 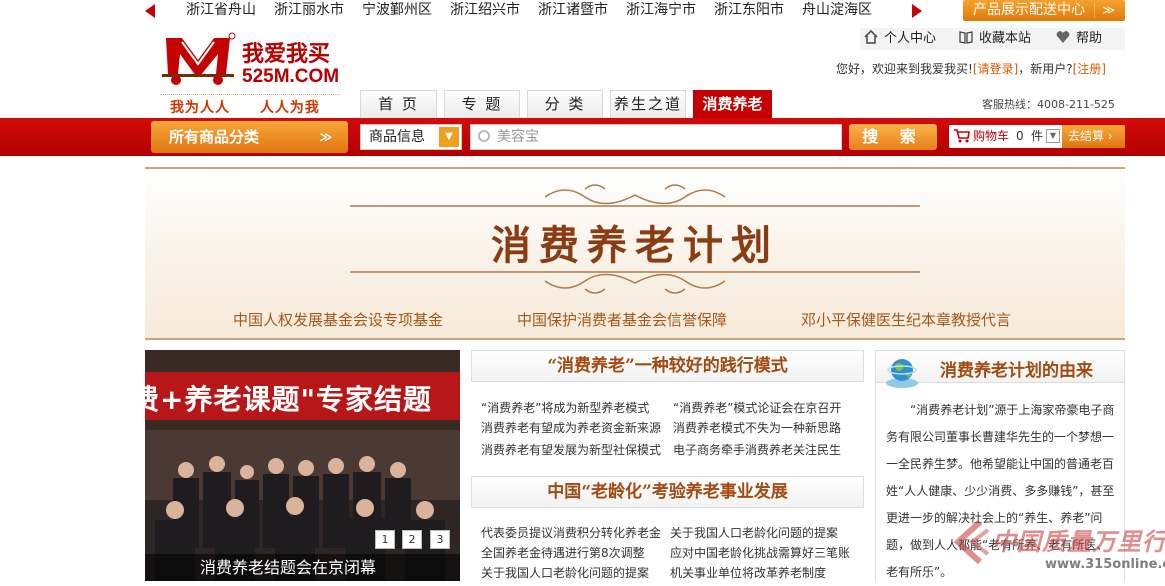 I want to click on city-link: 浙江省舟山, so click(x=221, y=11).